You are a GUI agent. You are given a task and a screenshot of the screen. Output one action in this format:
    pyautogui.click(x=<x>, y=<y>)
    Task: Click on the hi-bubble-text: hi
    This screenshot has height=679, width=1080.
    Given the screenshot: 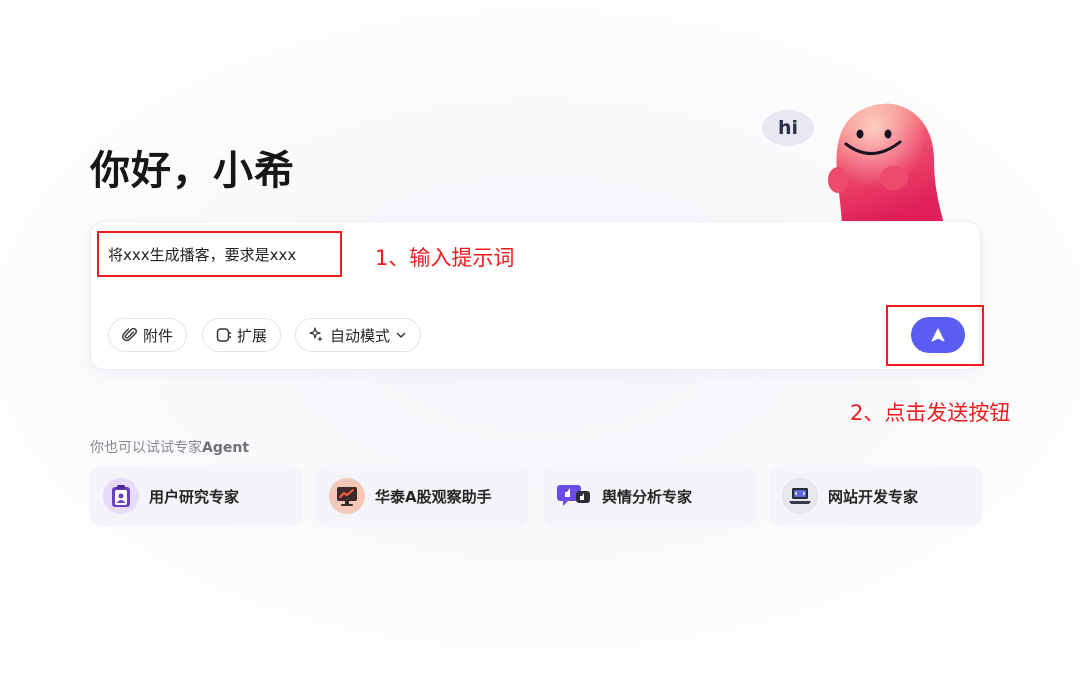 What is the action you would take?
    pyautogui.click(x=788, y=128)
    